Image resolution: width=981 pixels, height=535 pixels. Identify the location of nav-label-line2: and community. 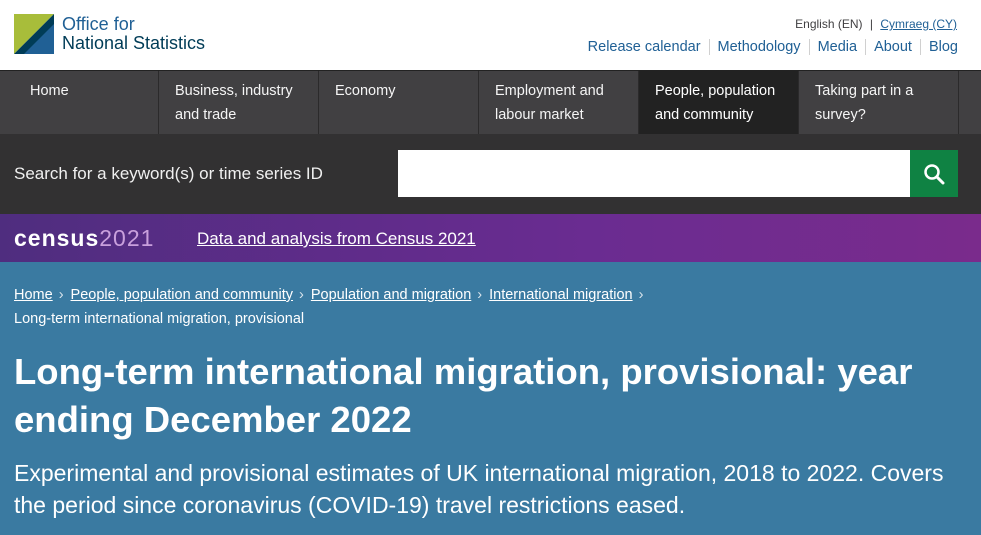
(704, 115).